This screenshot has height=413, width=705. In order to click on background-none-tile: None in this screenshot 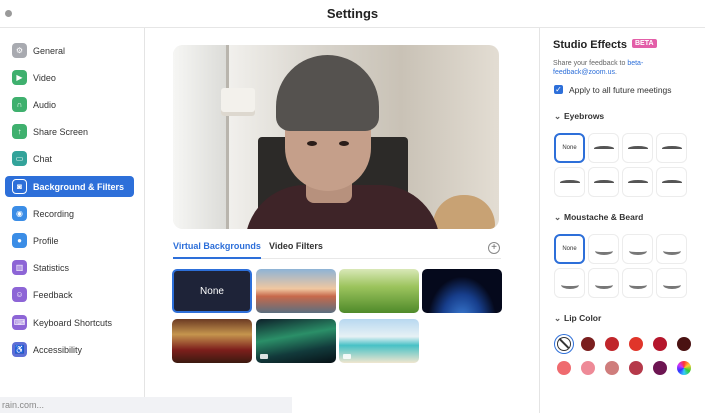, I will do `click(212, 291)`.